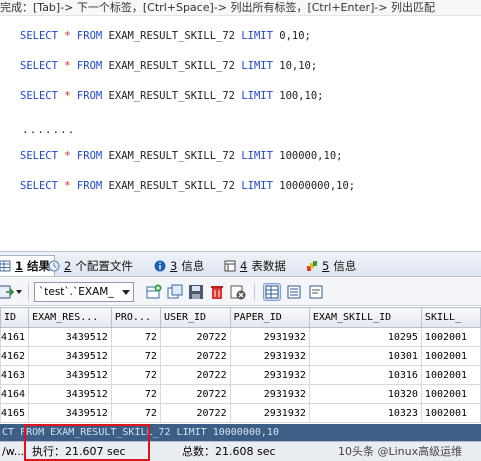 This screenshot has height=461, width=481. What do you see at coordinates (7, 292) in the screenshot?
I see `export-icon` at bounding box center [7, 292].